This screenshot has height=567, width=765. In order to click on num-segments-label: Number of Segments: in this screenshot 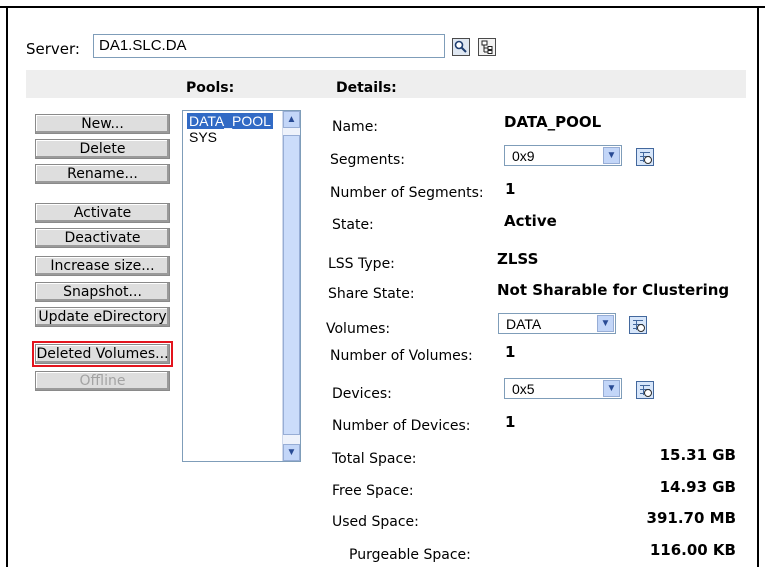, I will do `click(407, 193)`.